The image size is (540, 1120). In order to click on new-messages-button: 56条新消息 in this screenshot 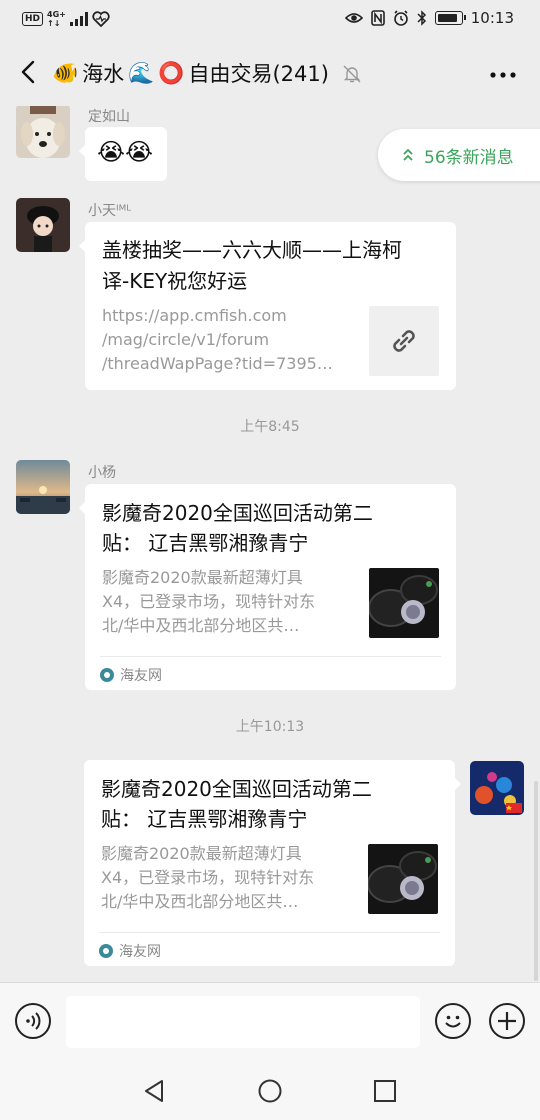, I will do `click(459, 155)`.